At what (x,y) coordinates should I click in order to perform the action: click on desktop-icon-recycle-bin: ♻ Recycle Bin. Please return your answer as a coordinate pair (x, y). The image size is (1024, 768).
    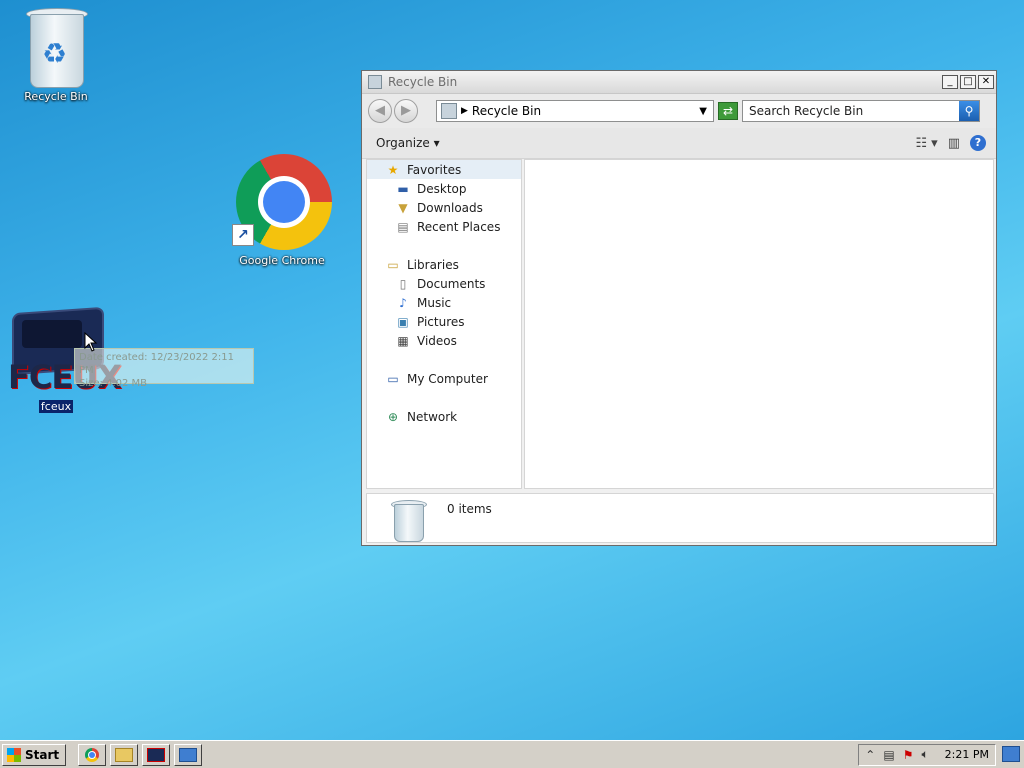
    Looking at the image, I should click on (56, 54).